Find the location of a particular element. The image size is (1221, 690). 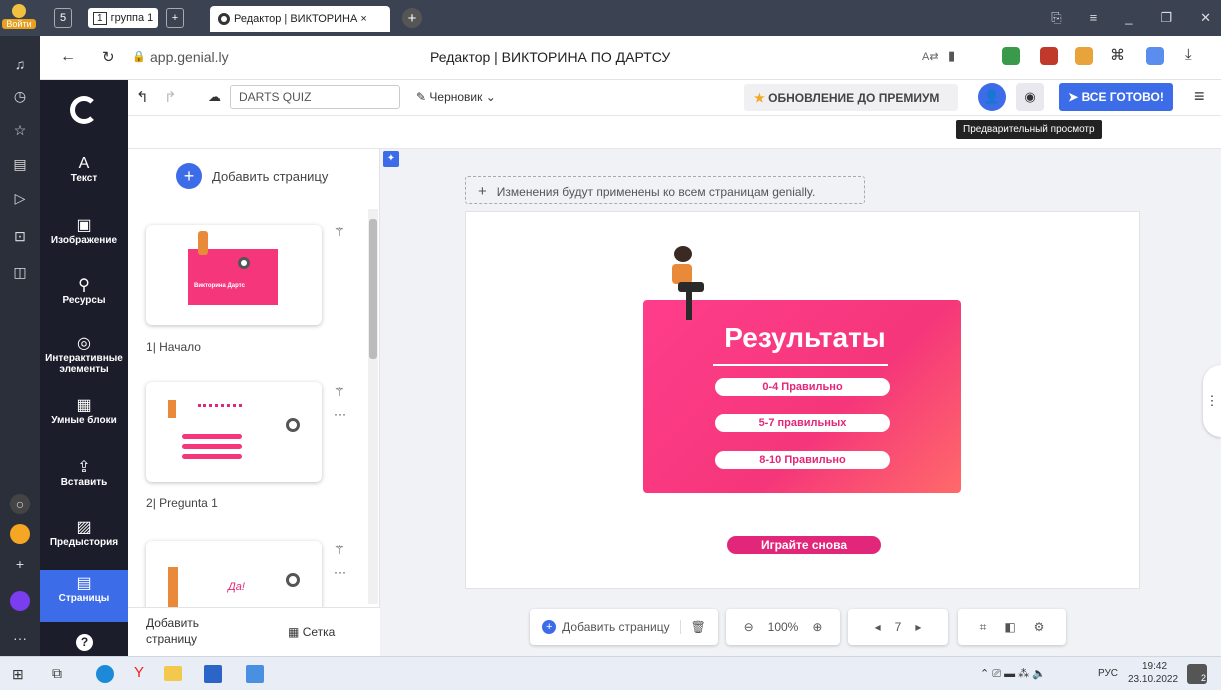

nav-item-smart-blocks: ▦ Умные блоки is located at coordinates (84, 412).